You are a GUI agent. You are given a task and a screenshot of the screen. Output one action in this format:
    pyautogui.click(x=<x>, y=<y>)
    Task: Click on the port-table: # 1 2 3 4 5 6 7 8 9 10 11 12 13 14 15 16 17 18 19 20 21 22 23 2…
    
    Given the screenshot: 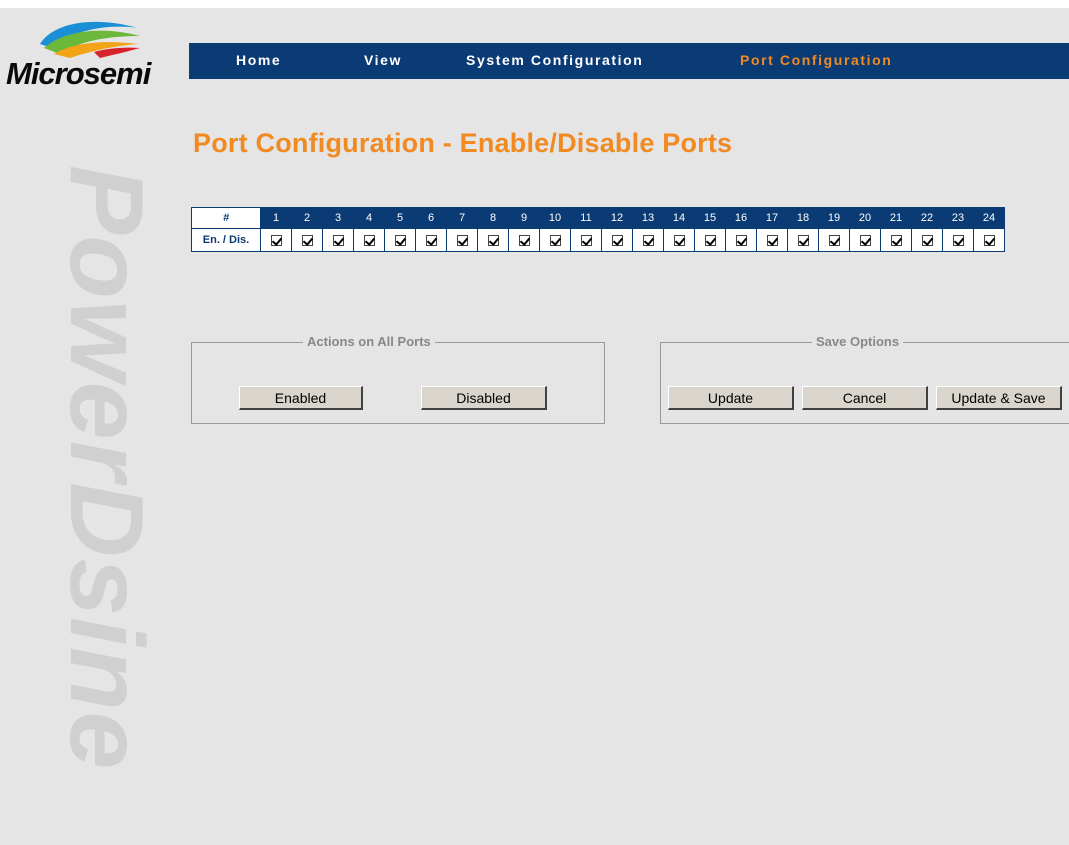 What is the action you would take?
    pyautogui.click(x=598, y=229)
    